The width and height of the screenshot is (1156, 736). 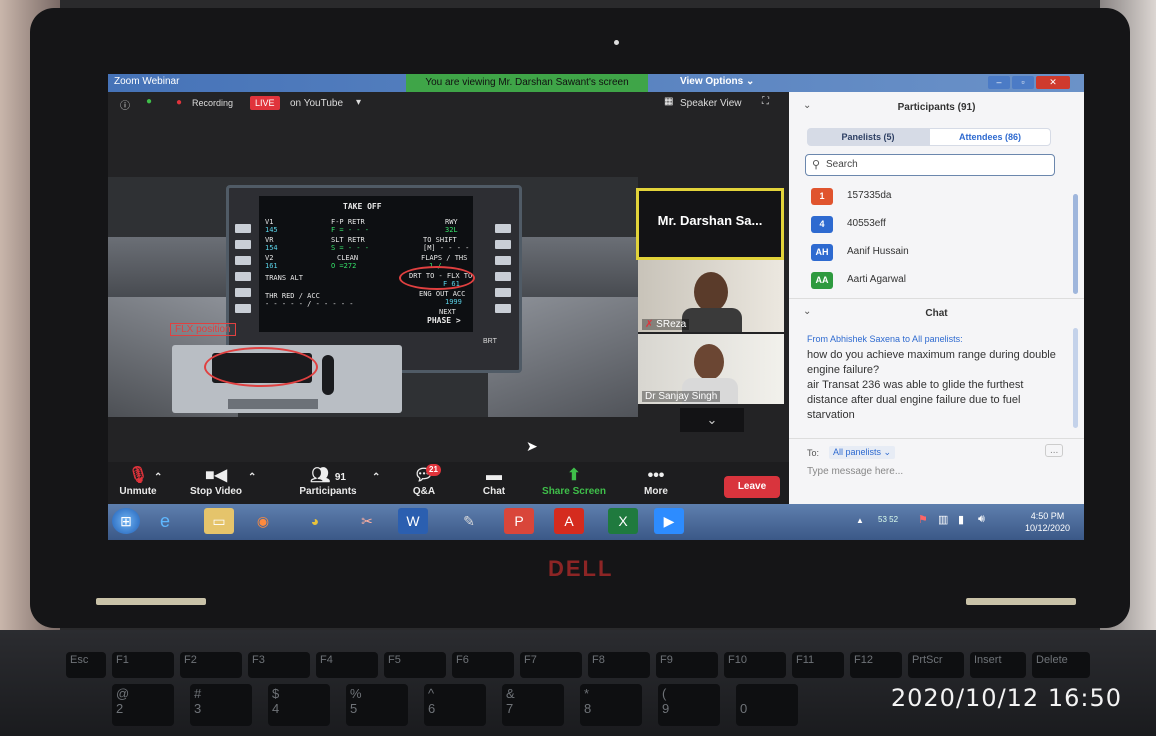 I want to click on maximize-button: ▫, so click(x=1023, y=82).